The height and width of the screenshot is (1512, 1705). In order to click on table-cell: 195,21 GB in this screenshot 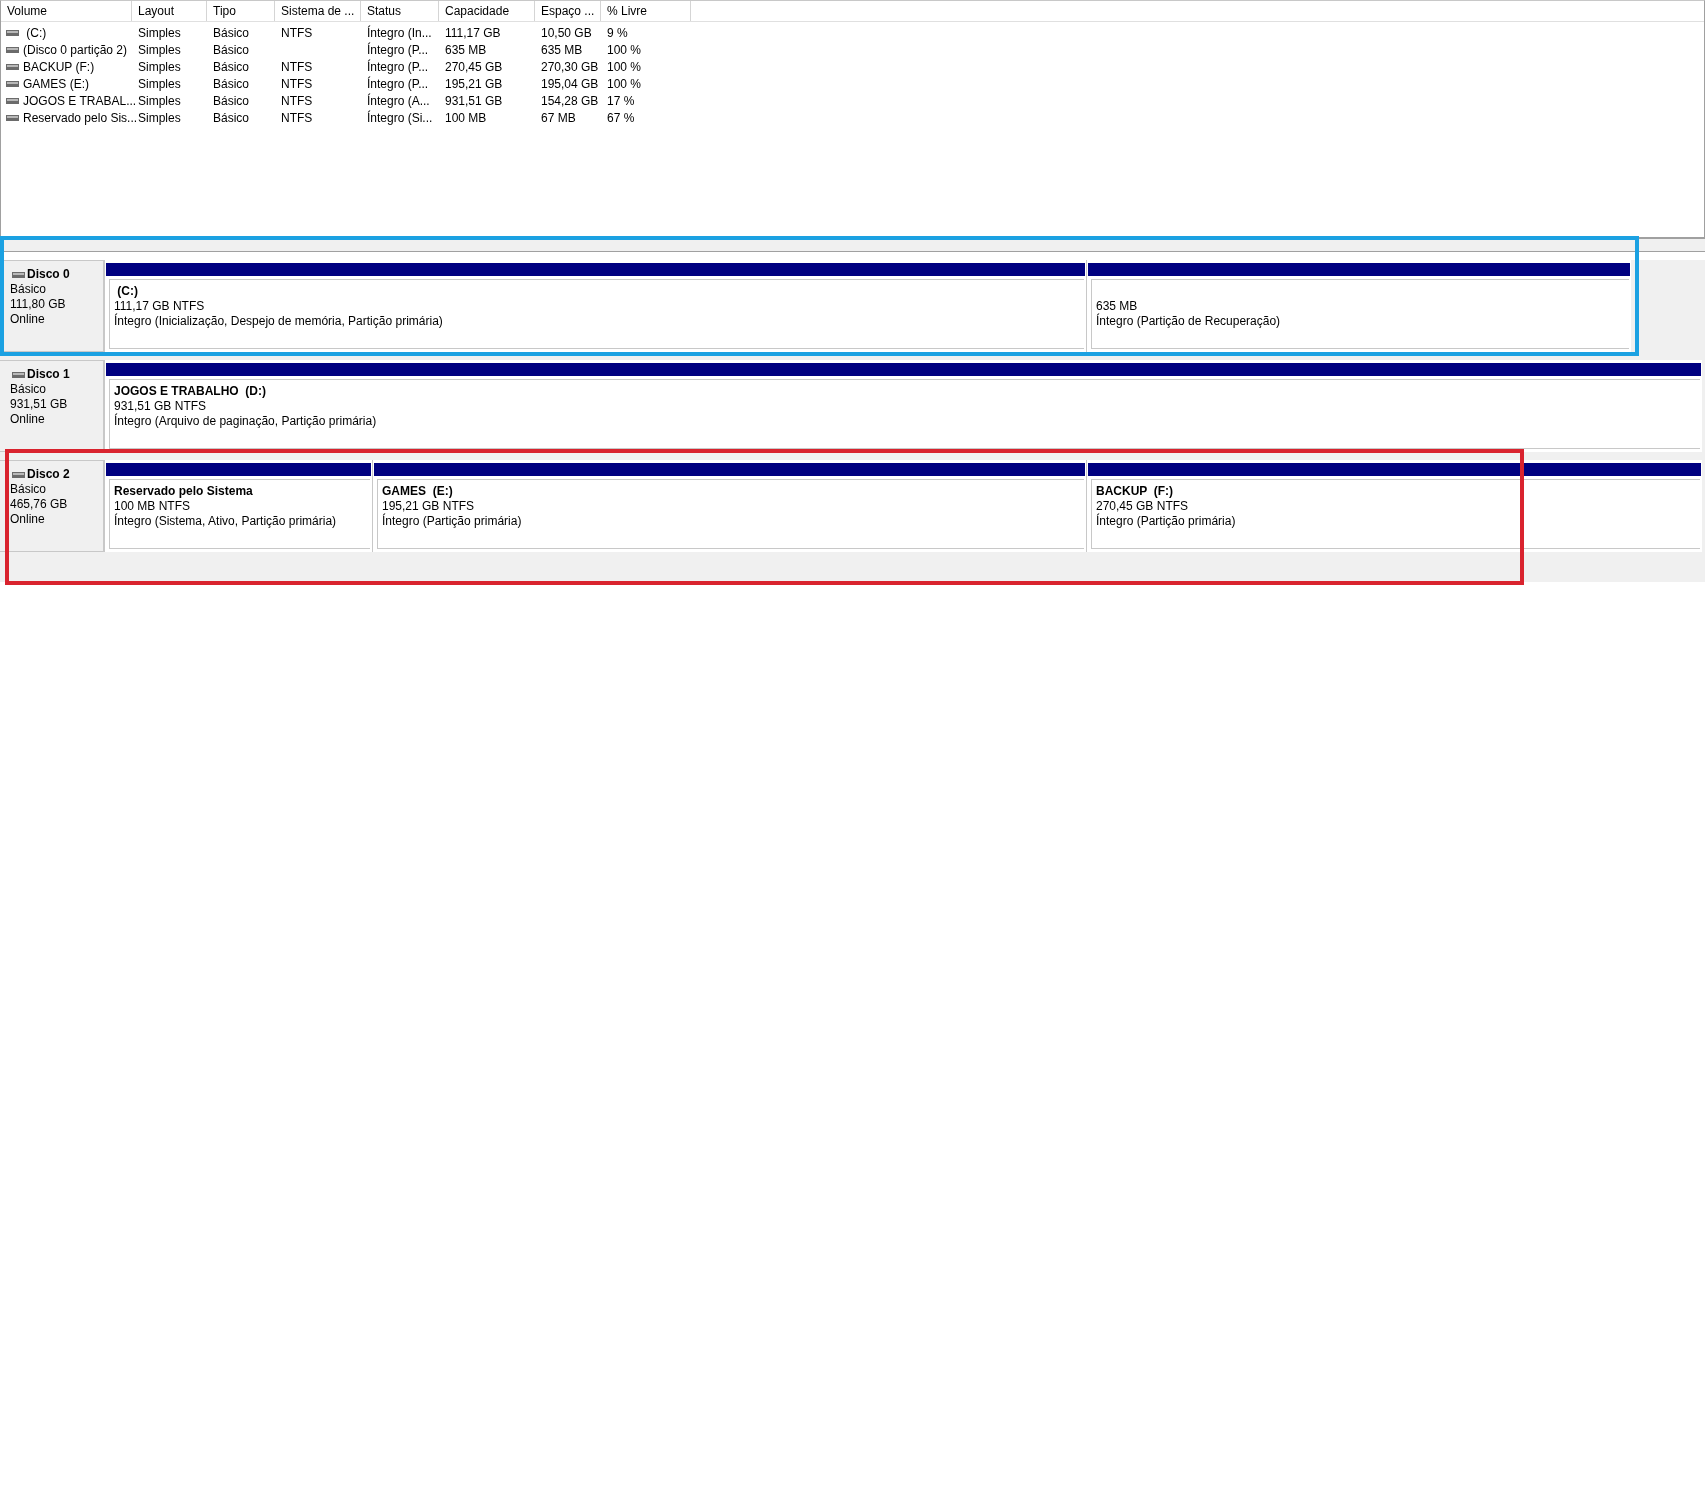, I will do `click(474, 83)`.